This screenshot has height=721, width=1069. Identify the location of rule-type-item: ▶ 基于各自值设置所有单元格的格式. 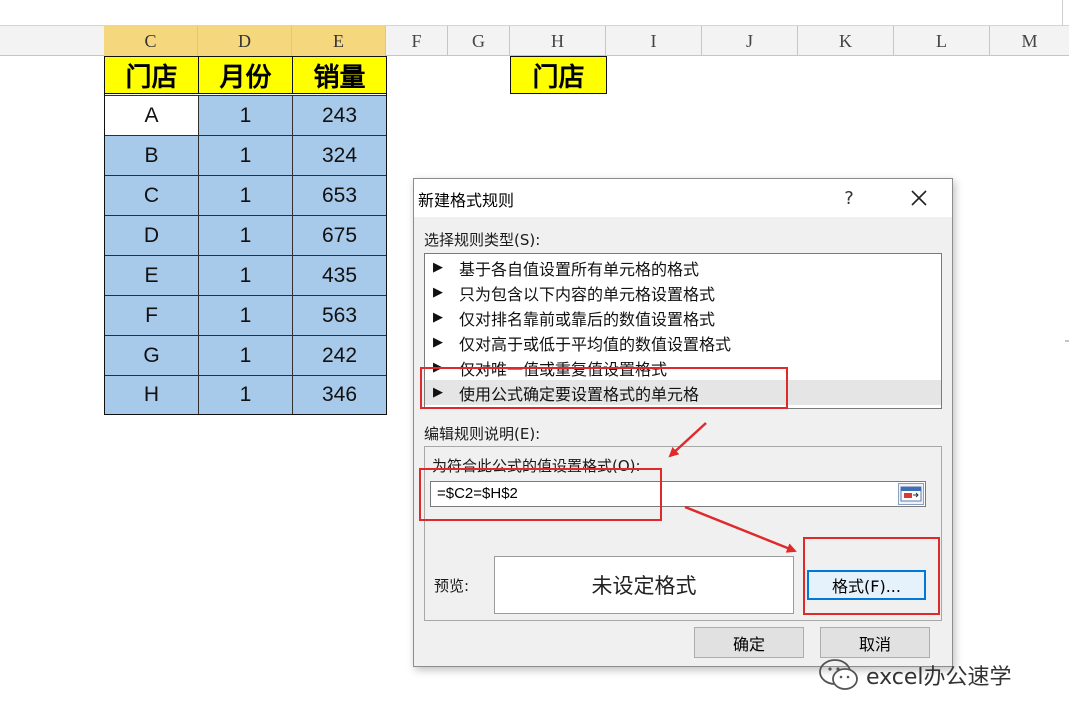
(683, 267).